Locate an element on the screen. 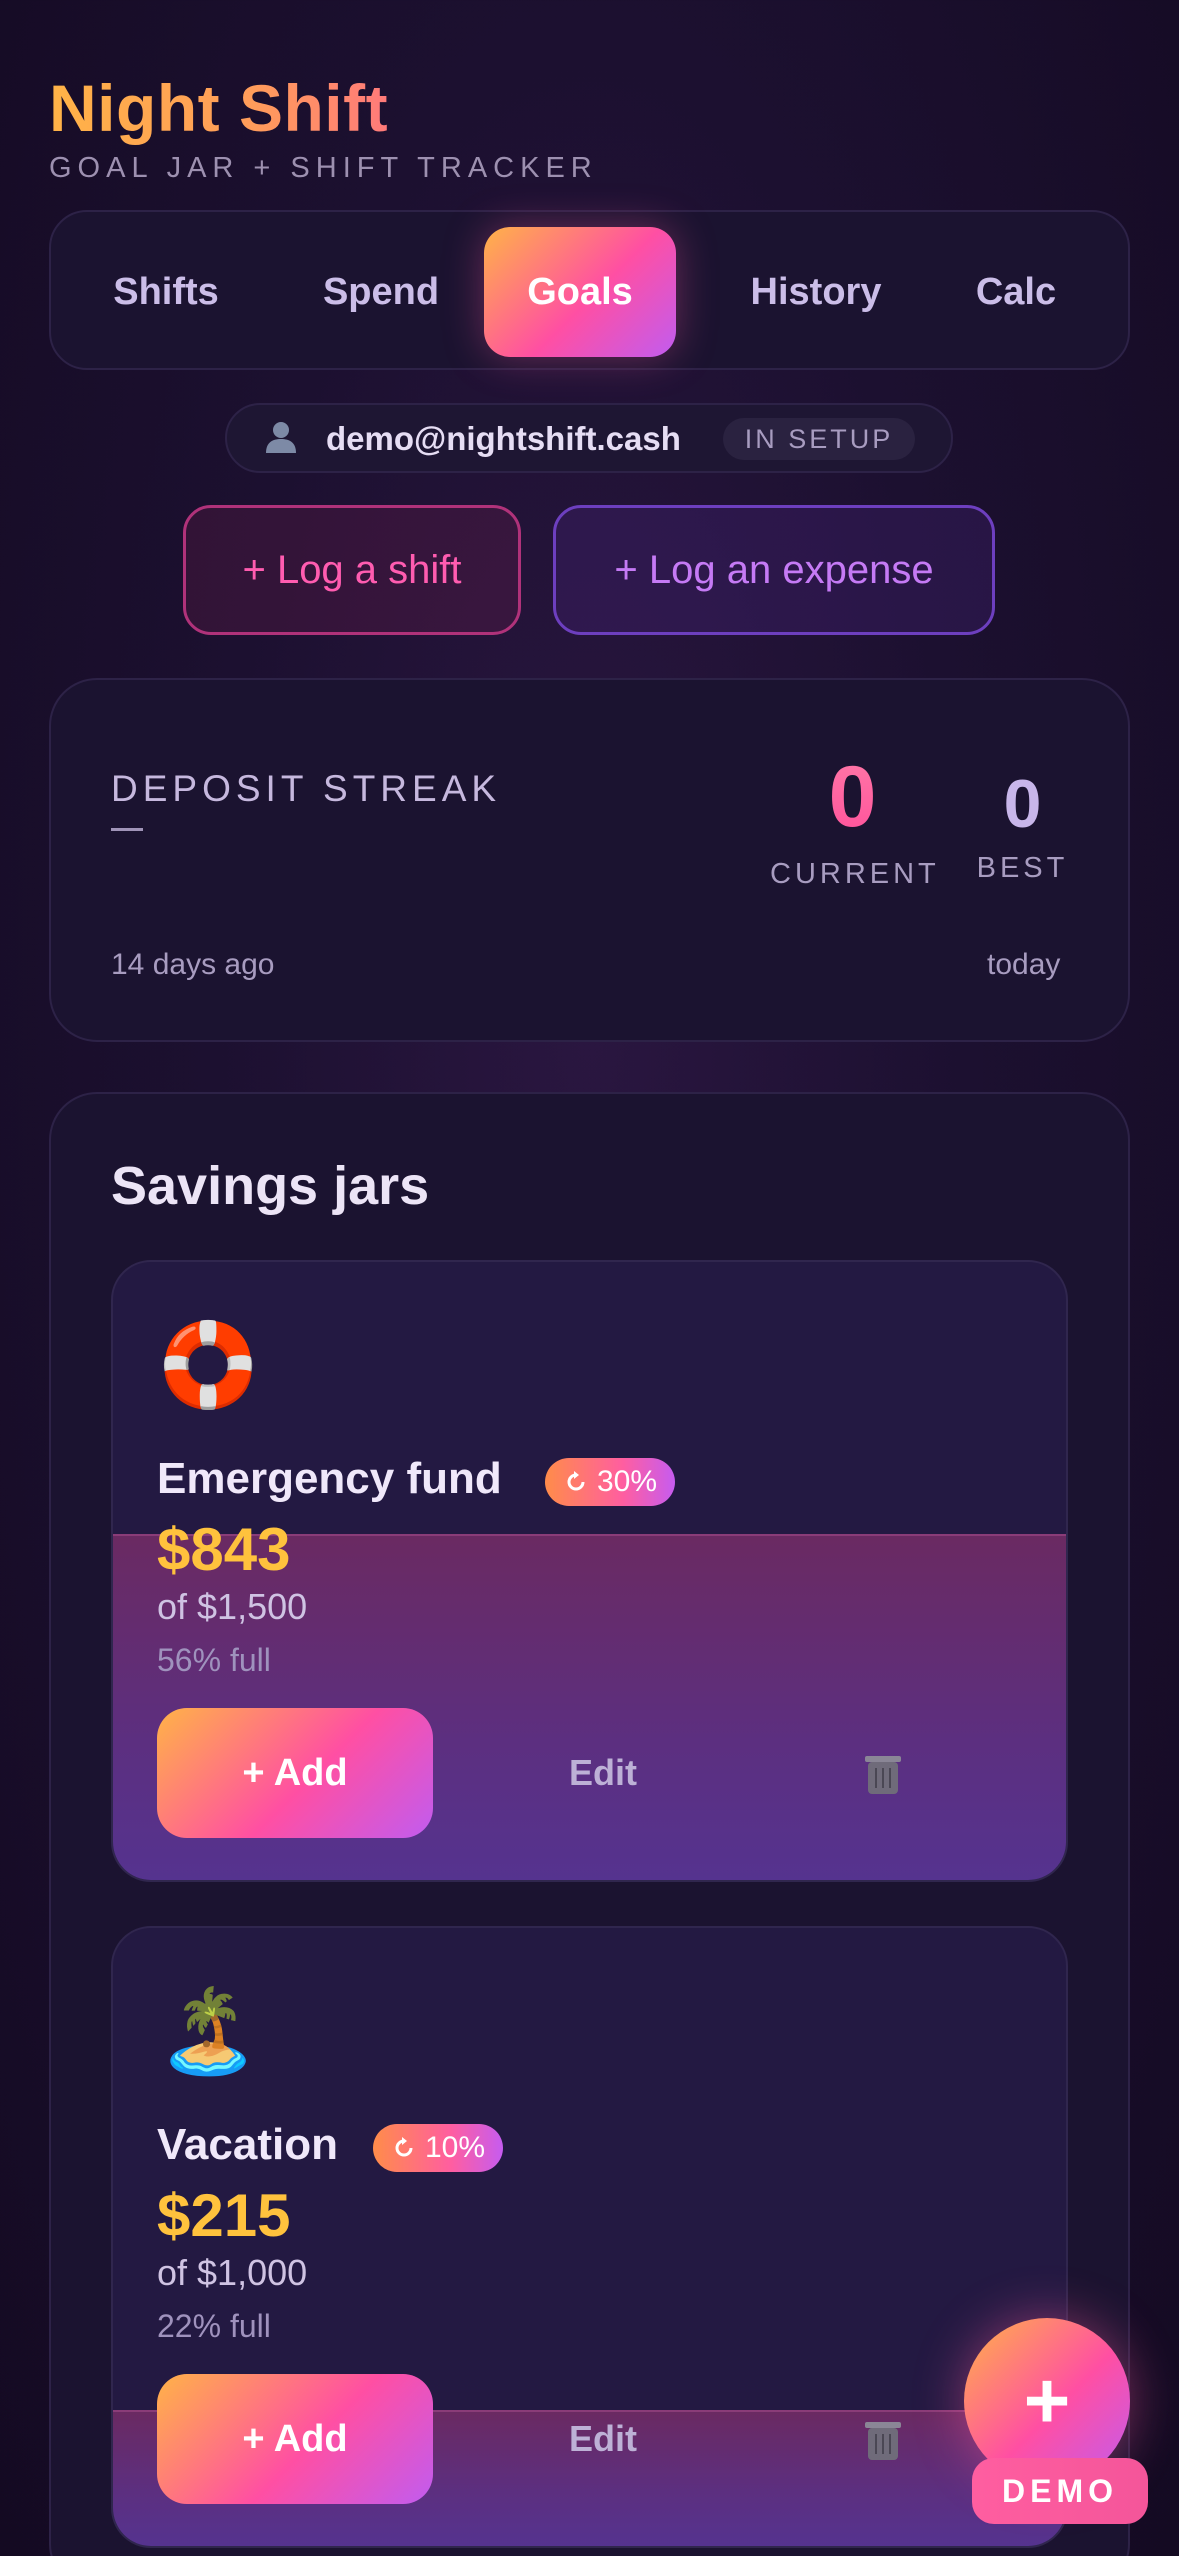 Image resolution: width=1179 pixels, height=2556 pixels. tab-shifts: Shifts is located at coordinates (166, 292).